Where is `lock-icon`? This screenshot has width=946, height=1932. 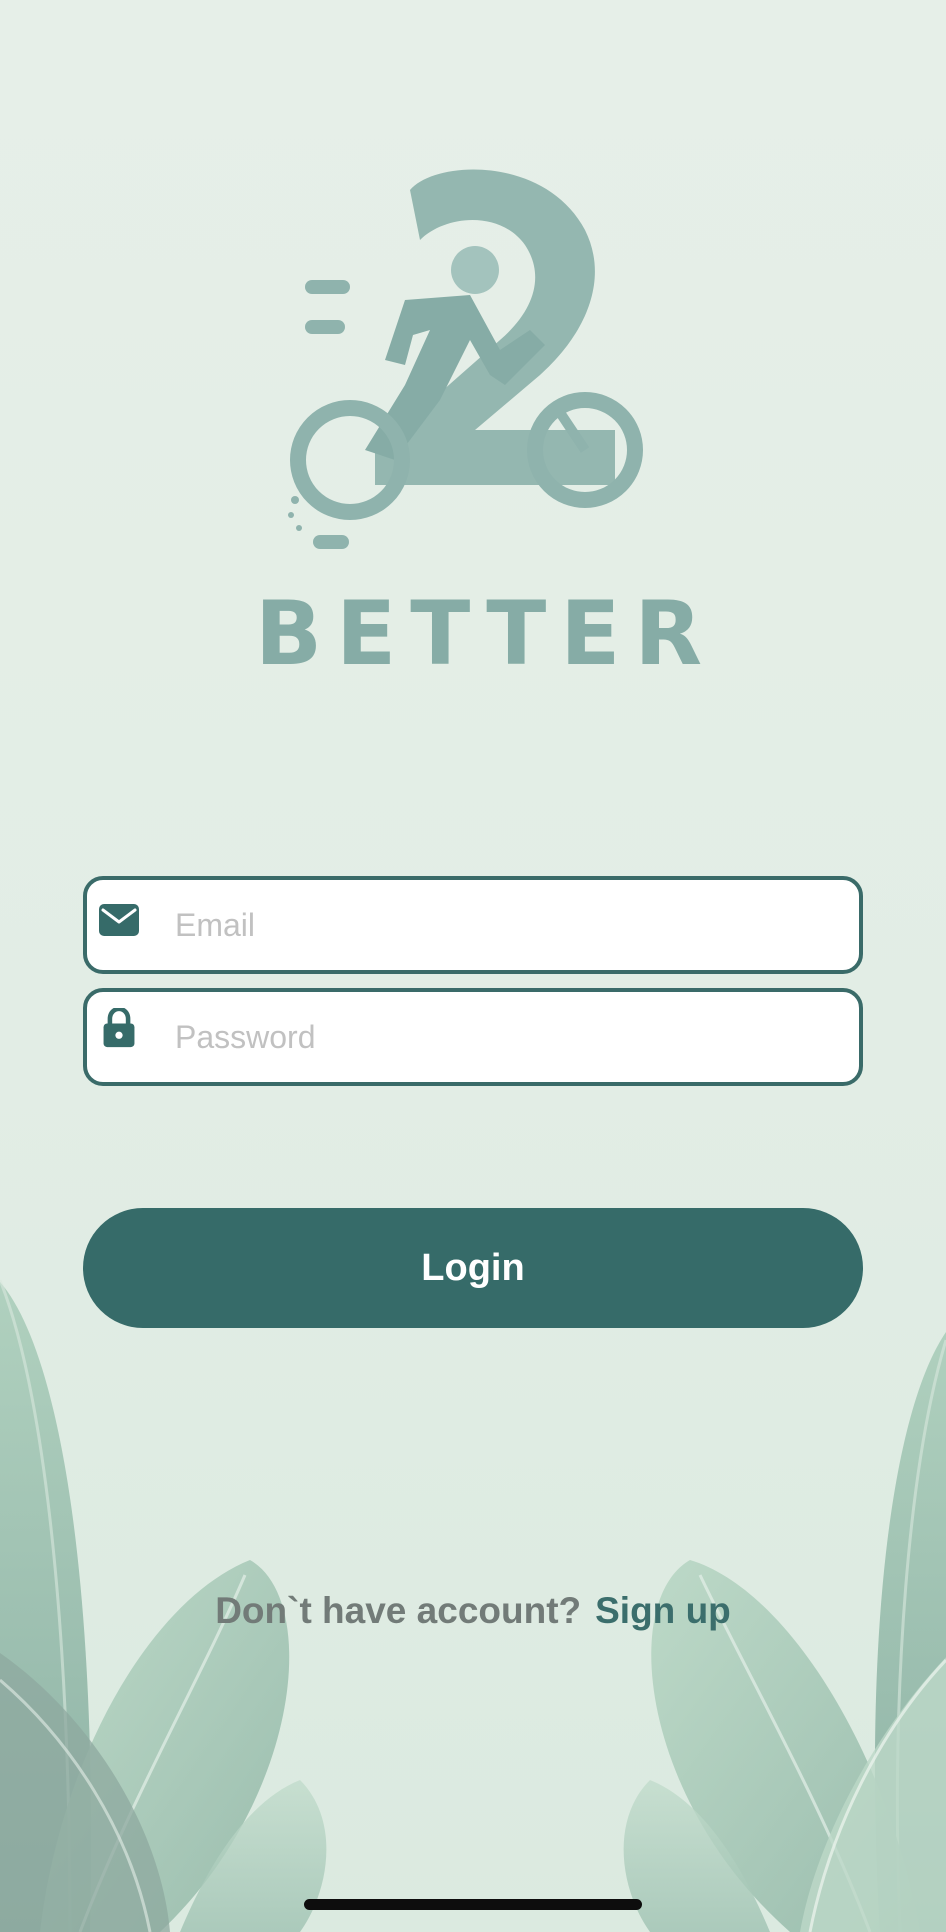
lock-icon is located at coordinates (119, 1028).